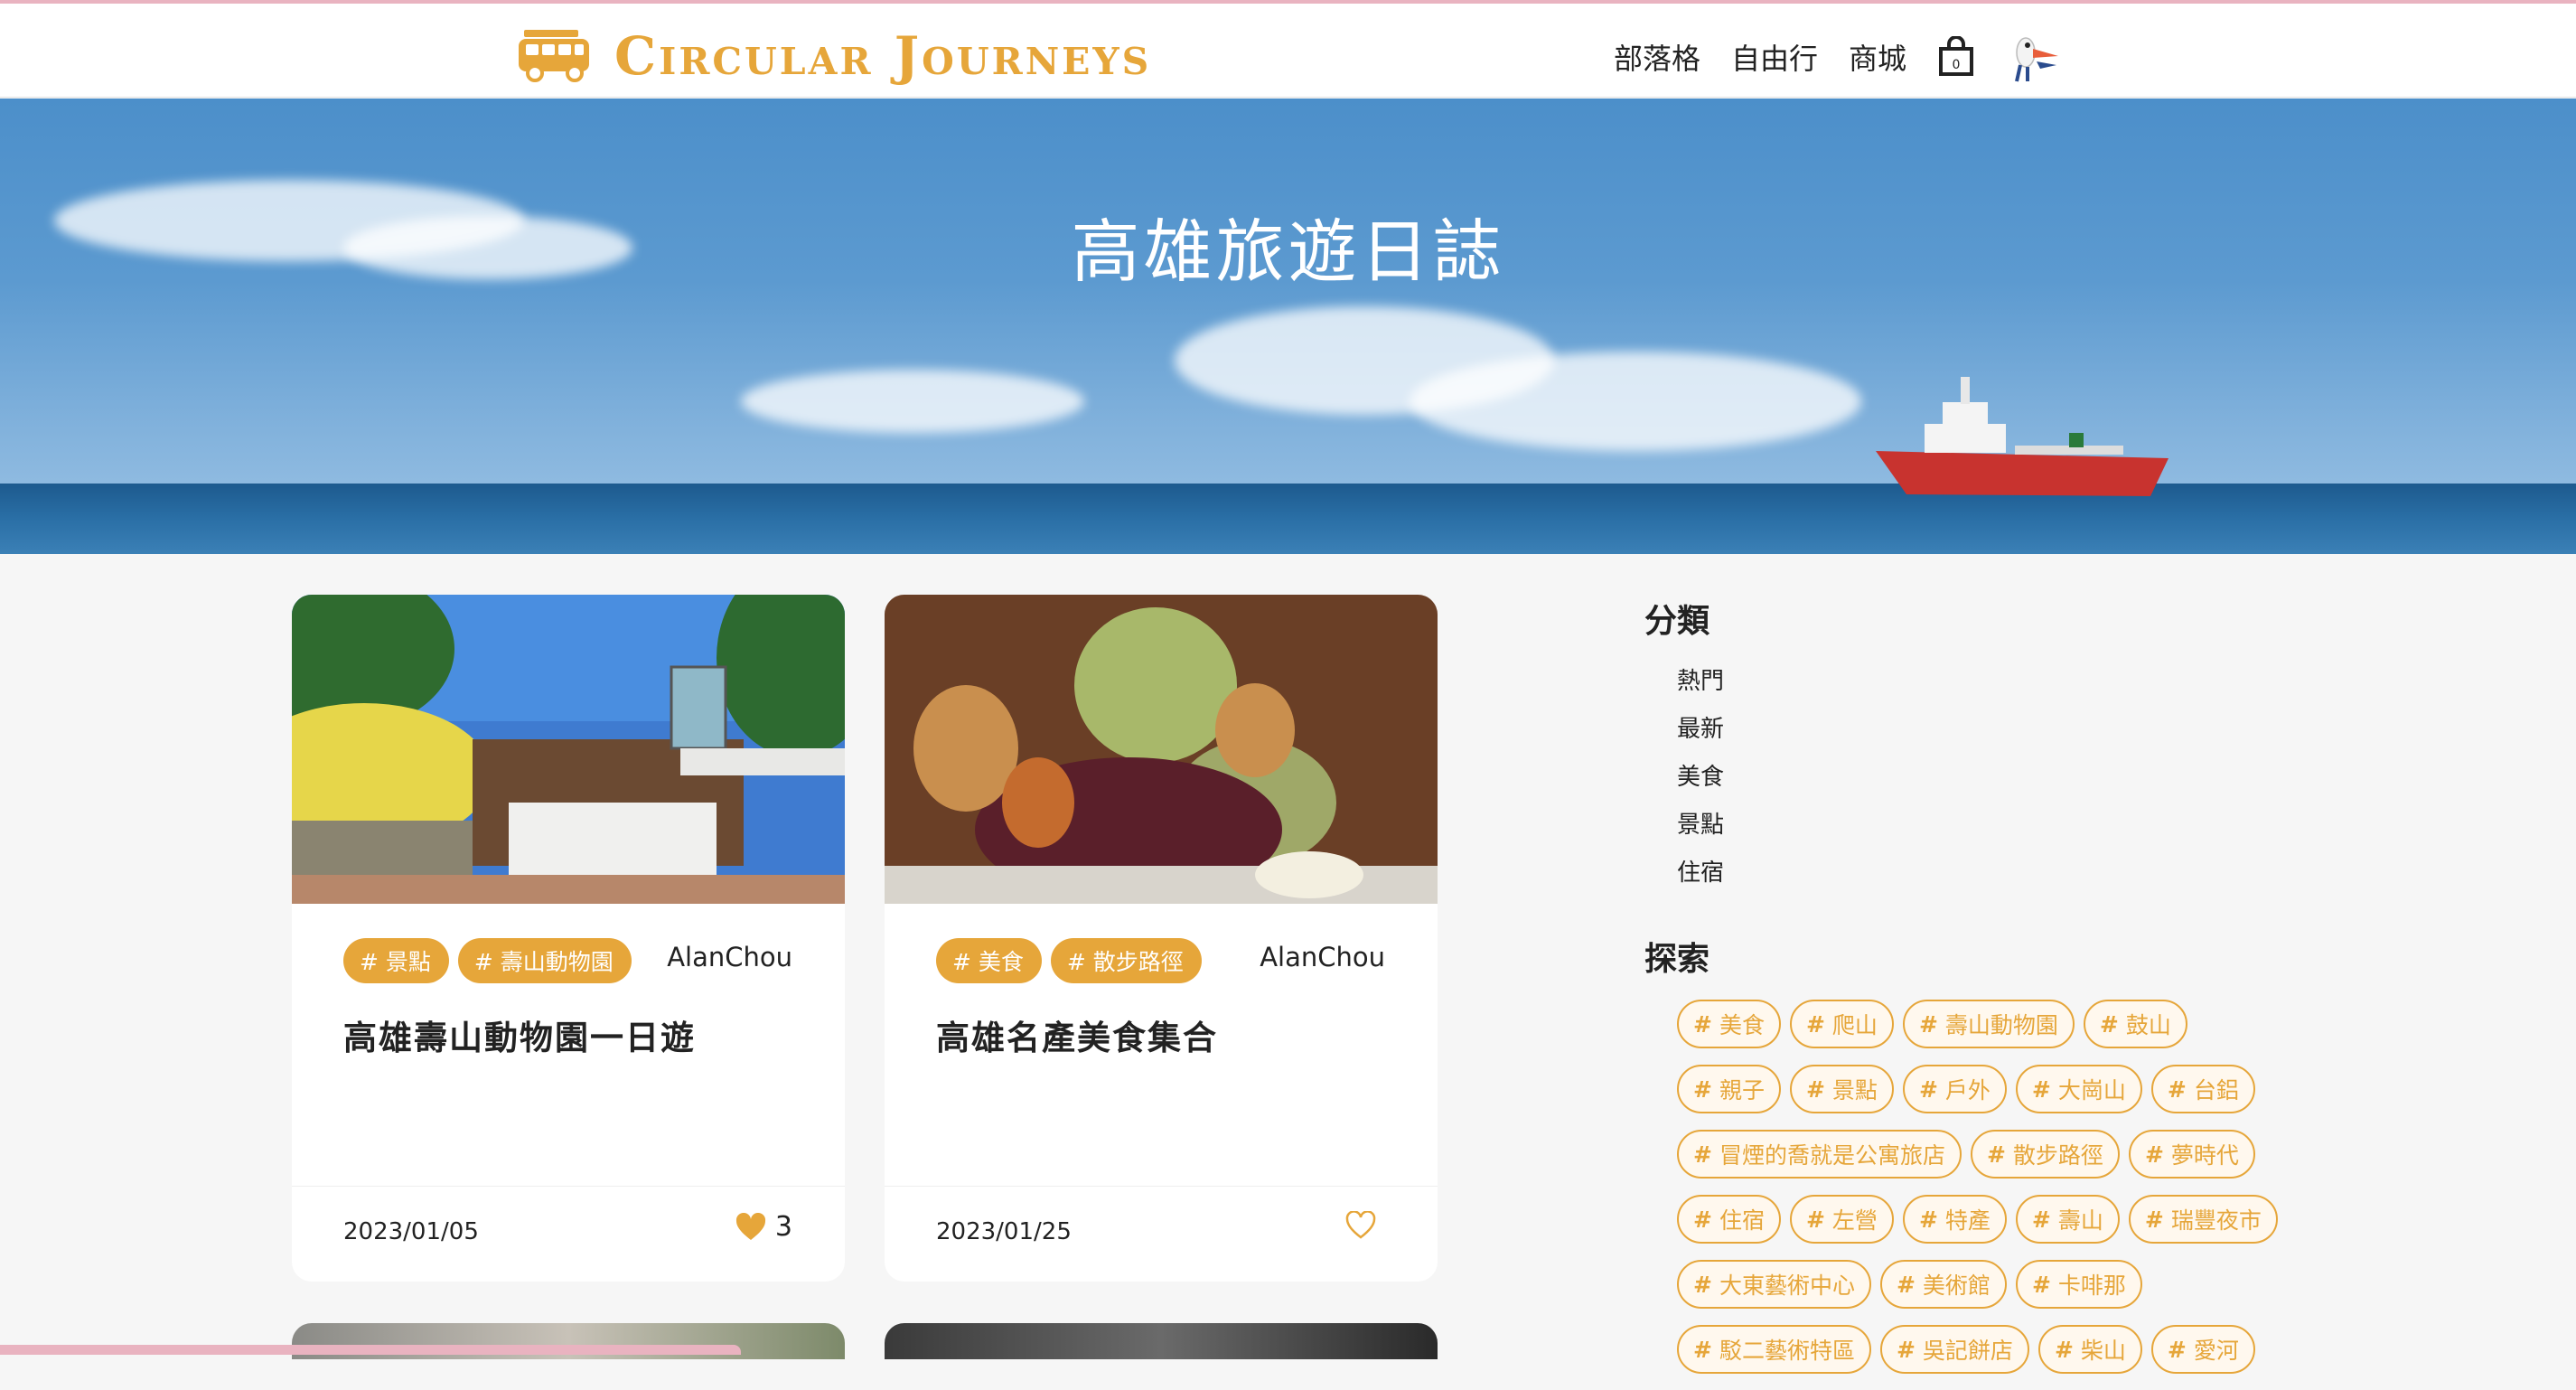 This screenshot has height=1390, width=2576. What do you see at coordinates (783, 1227) in the screenshot?
I see `like-count: 3` at bounding box center [783, 1227].